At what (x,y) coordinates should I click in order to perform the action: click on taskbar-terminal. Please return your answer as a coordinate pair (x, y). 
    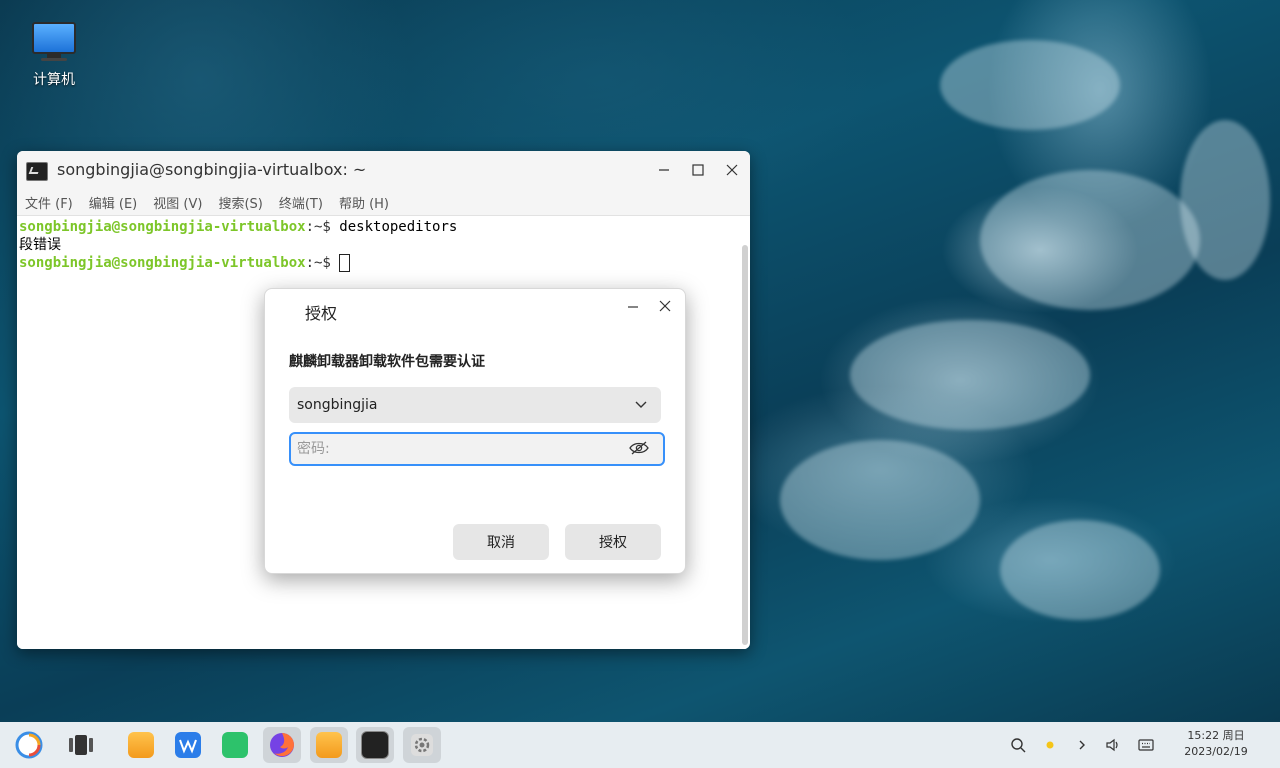
    Looking at the image, I should click on (375, 745).